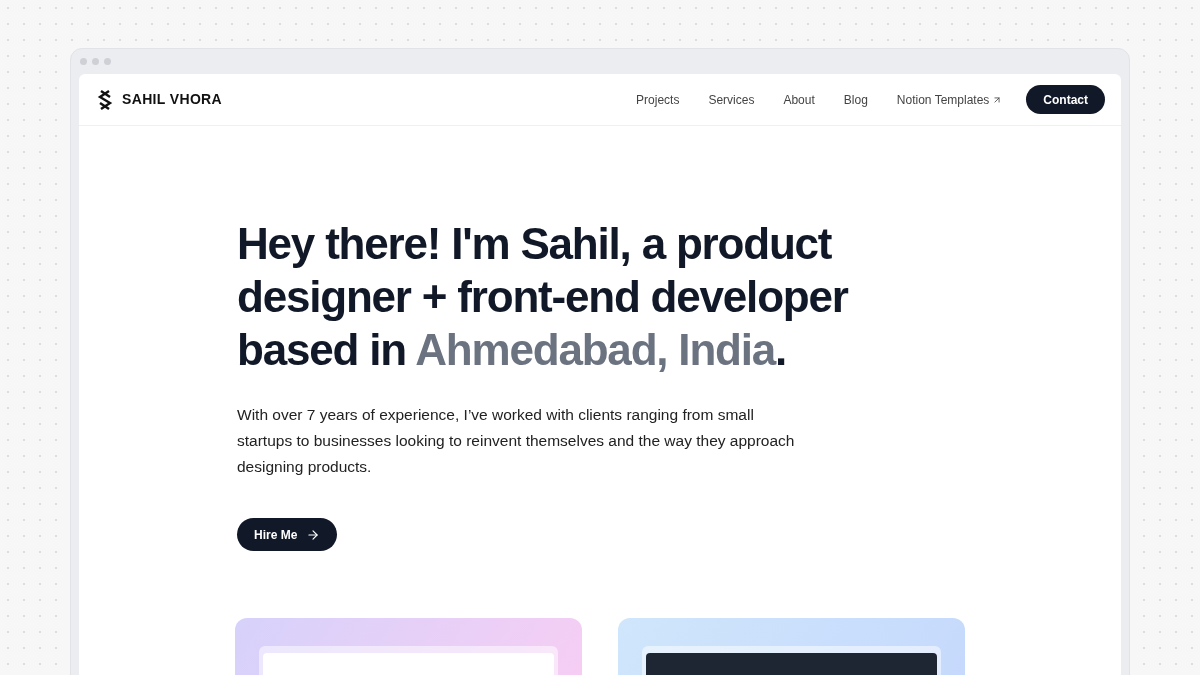 This screenshot has height=675, width=1200. Describe the element at coordinates (1065, 99) in the screenshot. I see `contact-button: Contact` at that location.